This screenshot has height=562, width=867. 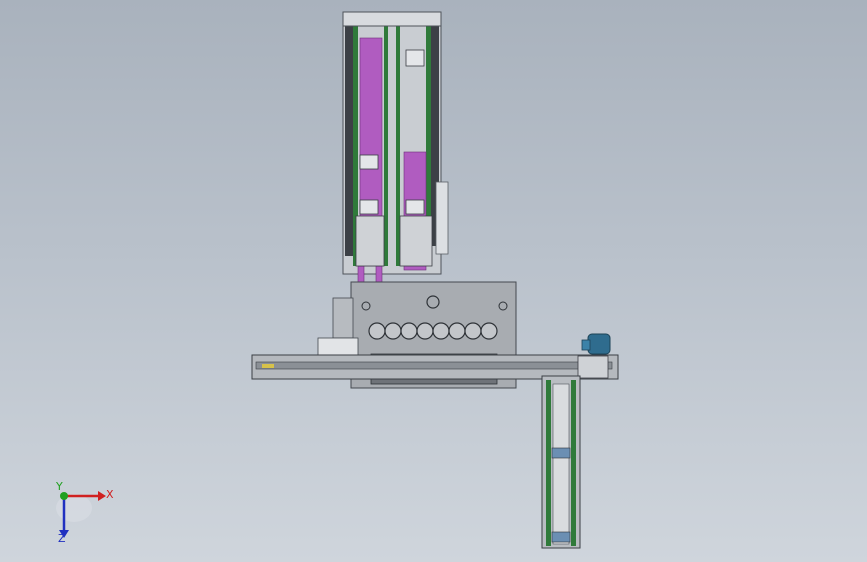 I want to click on motor-flange, so click(x=586, y=345).